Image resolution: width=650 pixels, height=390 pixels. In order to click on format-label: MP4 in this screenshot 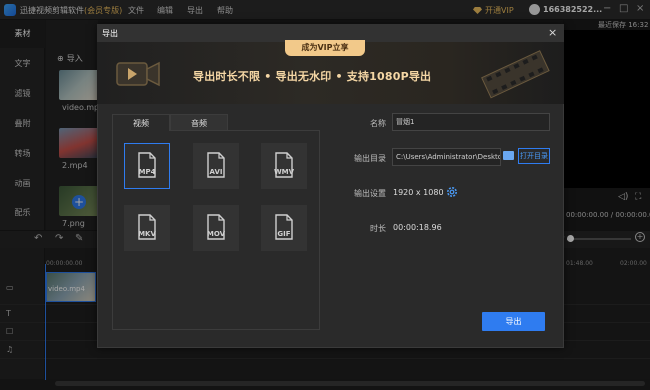, I will do `click(147, 172)`.